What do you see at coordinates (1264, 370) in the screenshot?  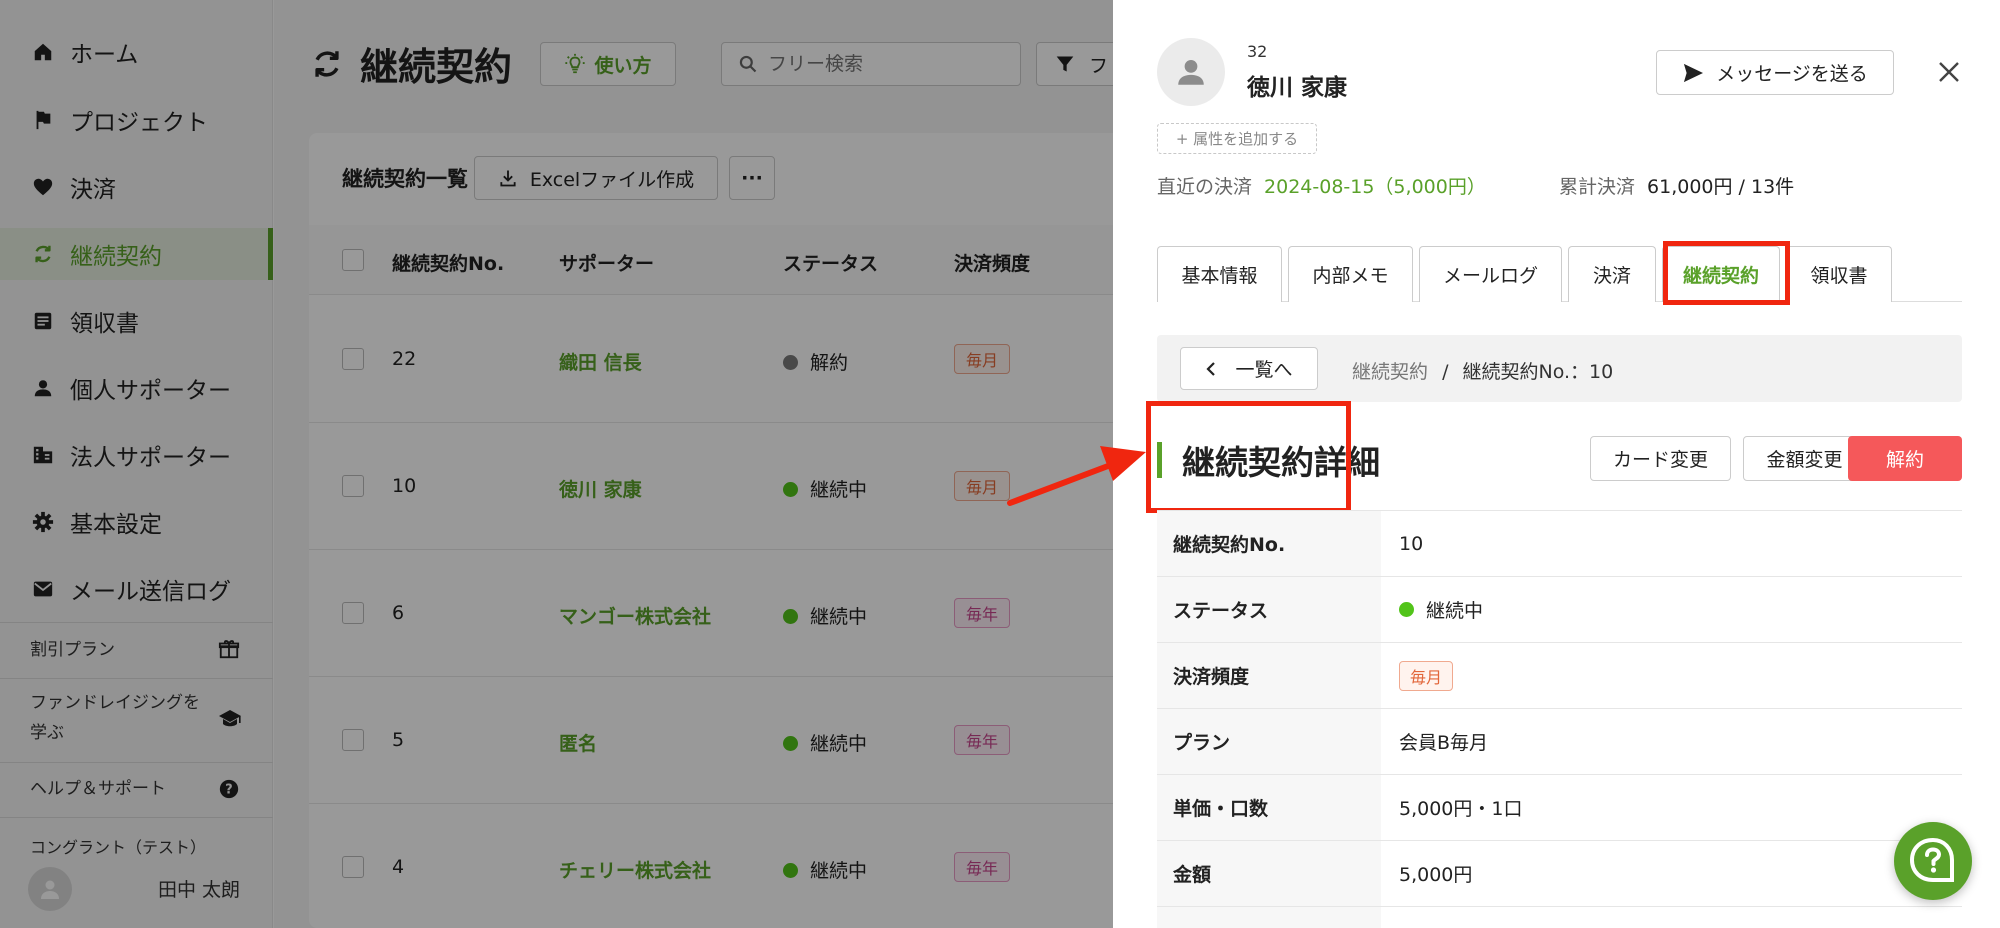 I see `back-to-list-label: 一覧へ` at bounding box center [1264, 370].